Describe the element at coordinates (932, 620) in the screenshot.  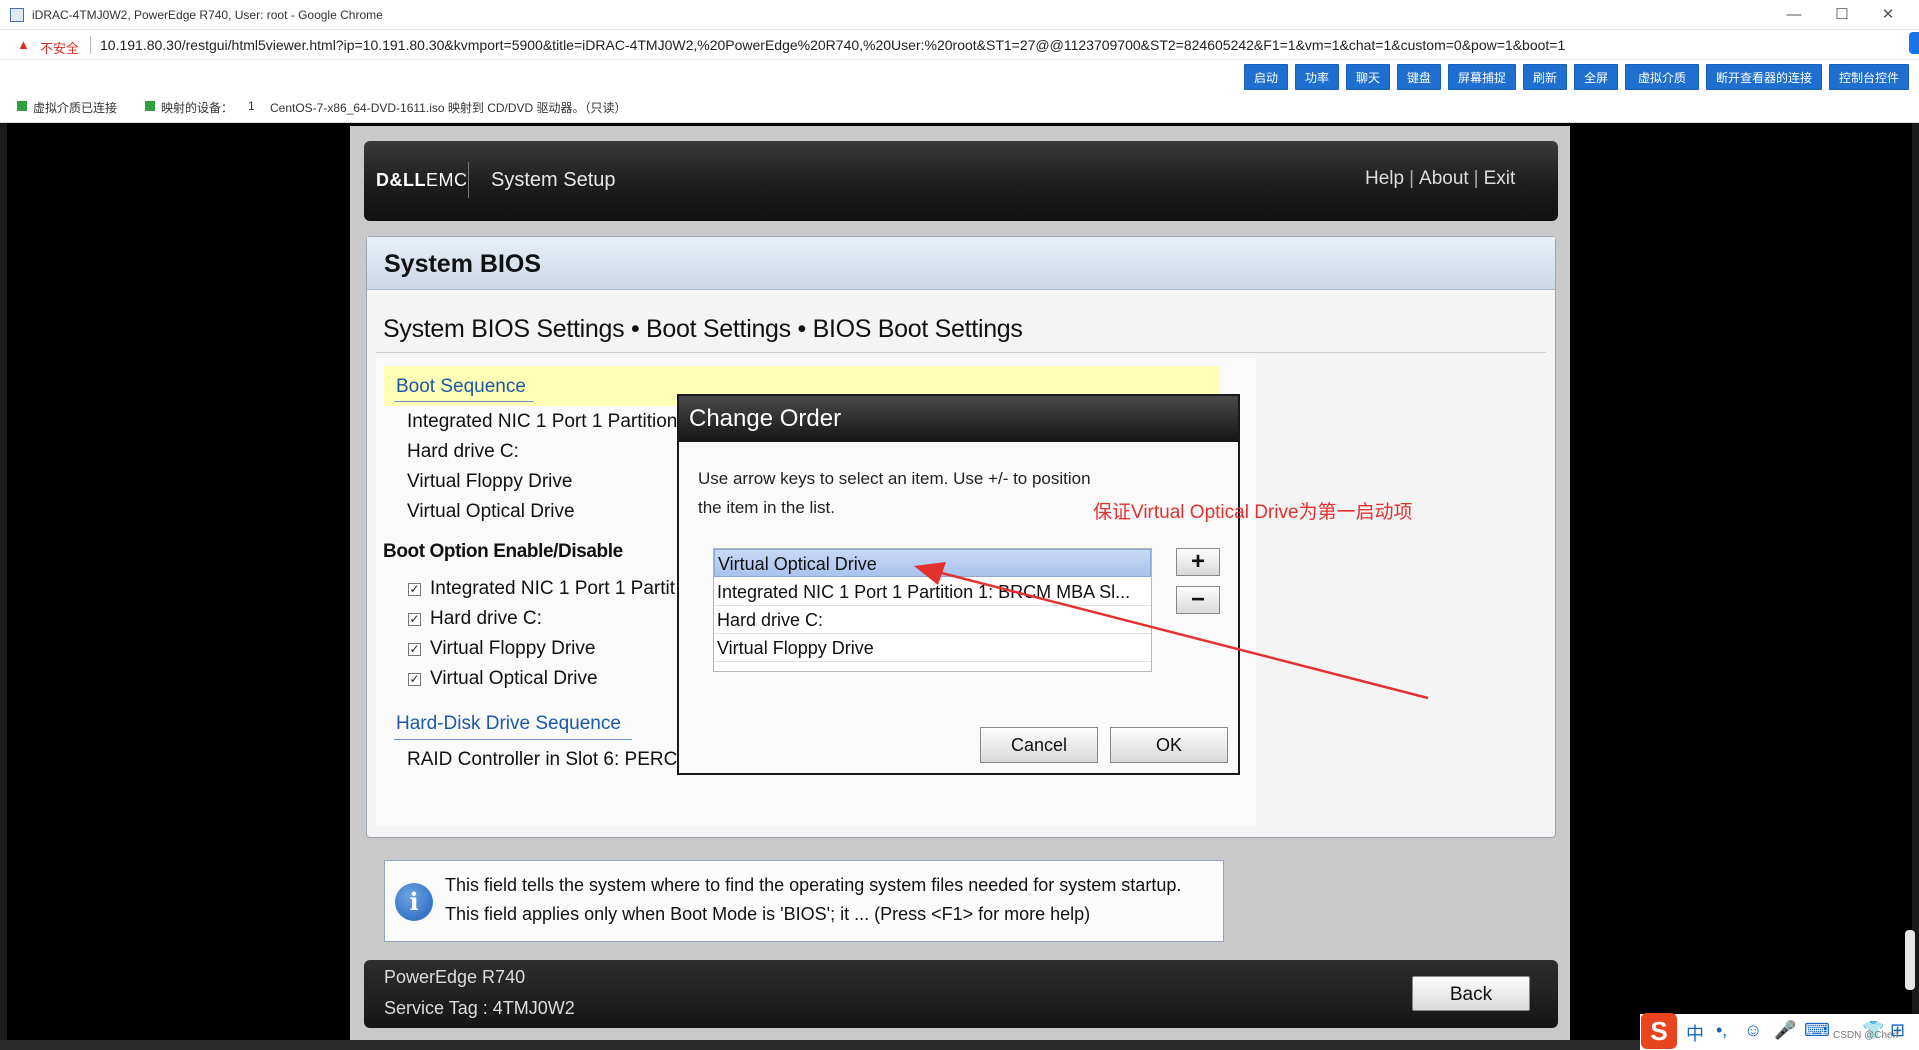
I see `order-item: Hard drive C:` at that location.